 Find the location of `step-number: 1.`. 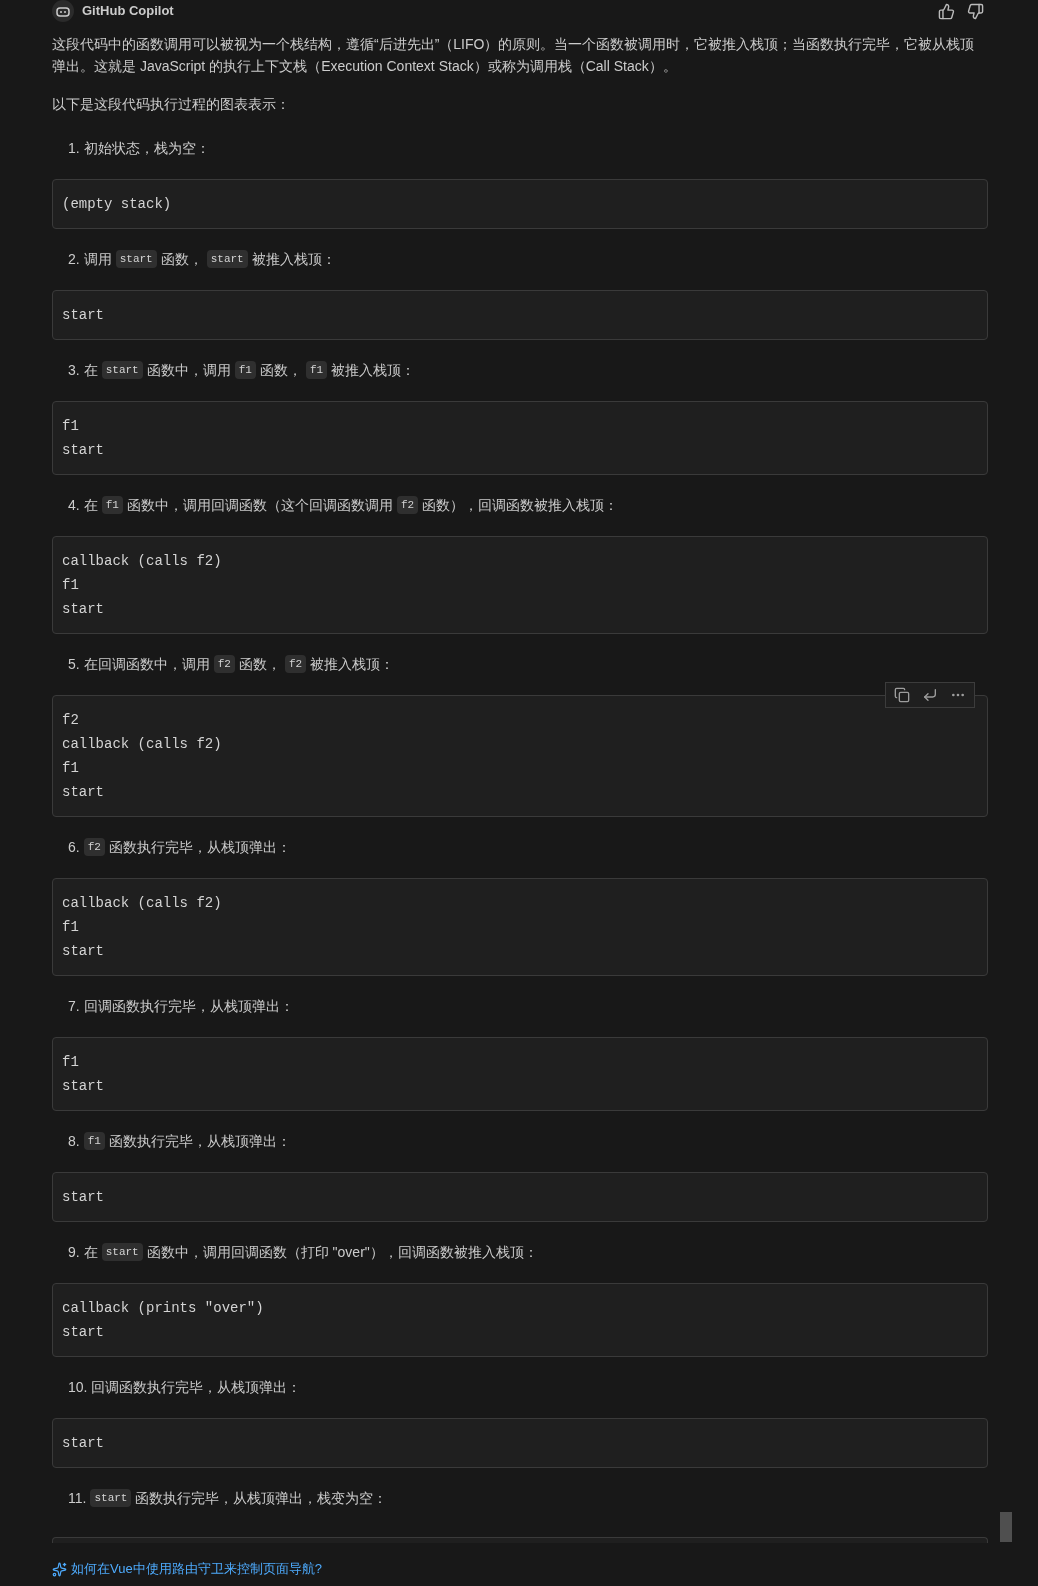

step-number: 1. is located at coordinates (74, 148).